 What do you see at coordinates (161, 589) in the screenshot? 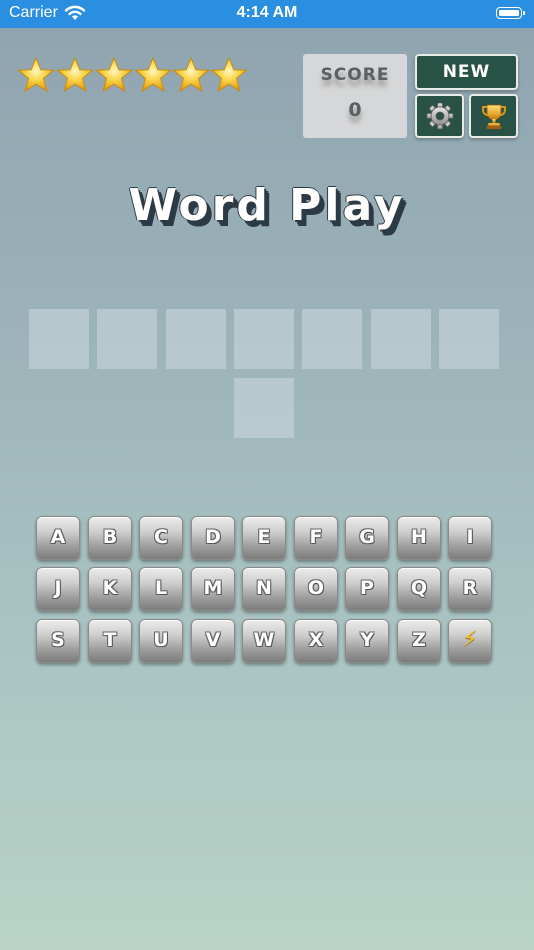
I see `key-l: L` at bounding box center [161, 589].